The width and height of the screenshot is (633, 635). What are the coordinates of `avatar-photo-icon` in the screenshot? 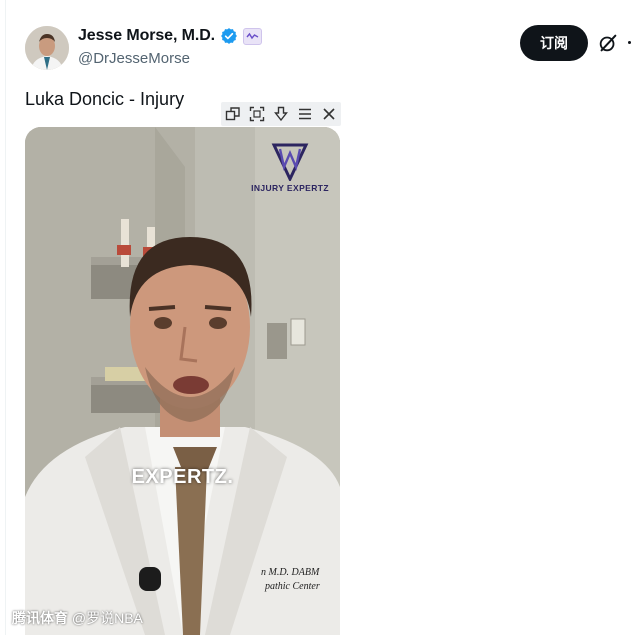 It's located at (47, 48).